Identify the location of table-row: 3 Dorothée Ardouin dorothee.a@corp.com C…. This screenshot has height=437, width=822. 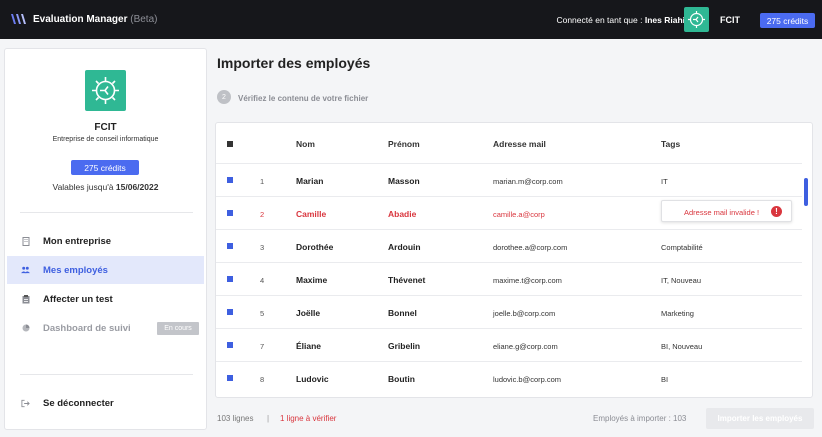
(509, 245).